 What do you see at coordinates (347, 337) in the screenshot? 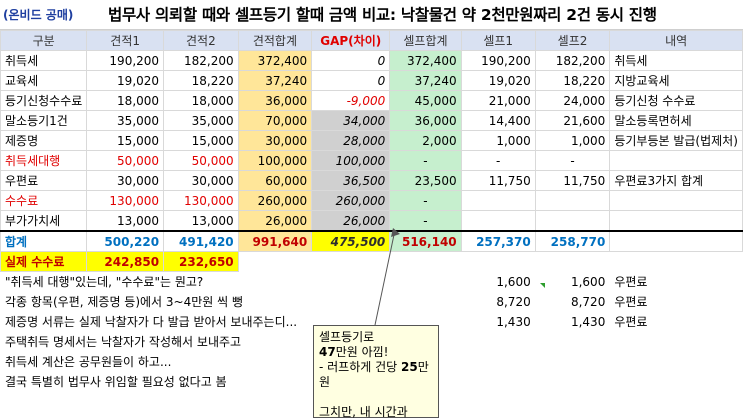
I see `comment-line-1: 셀프등기로` at bounding box center [347, 337].